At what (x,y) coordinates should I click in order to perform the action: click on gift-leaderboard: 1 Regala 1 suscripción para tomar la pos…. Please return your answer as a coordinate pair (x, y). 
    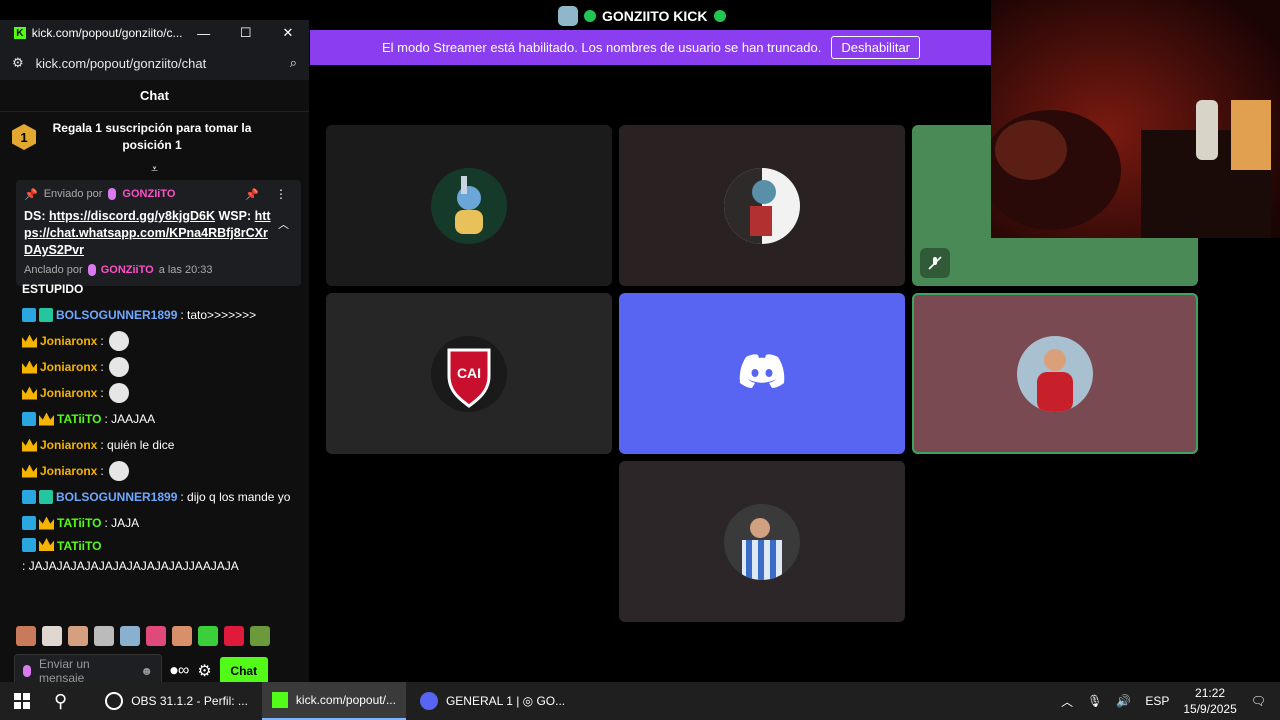
    Looking at the image, I should click on (154, 137).